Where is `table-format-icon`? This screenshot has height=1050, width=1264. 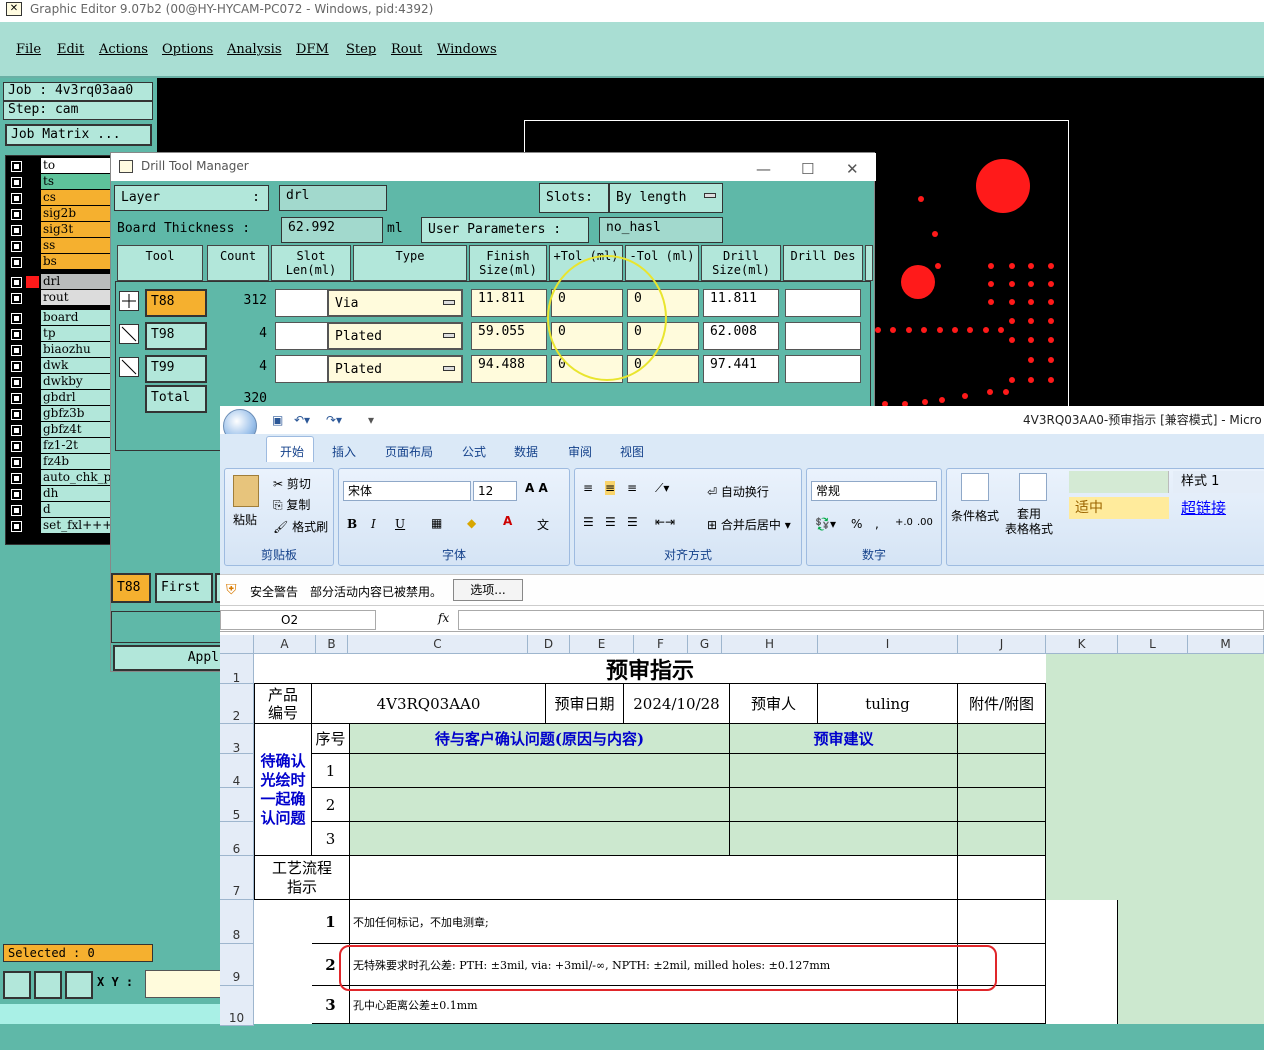 table-format-icon is located at coordinates (1033, 487).